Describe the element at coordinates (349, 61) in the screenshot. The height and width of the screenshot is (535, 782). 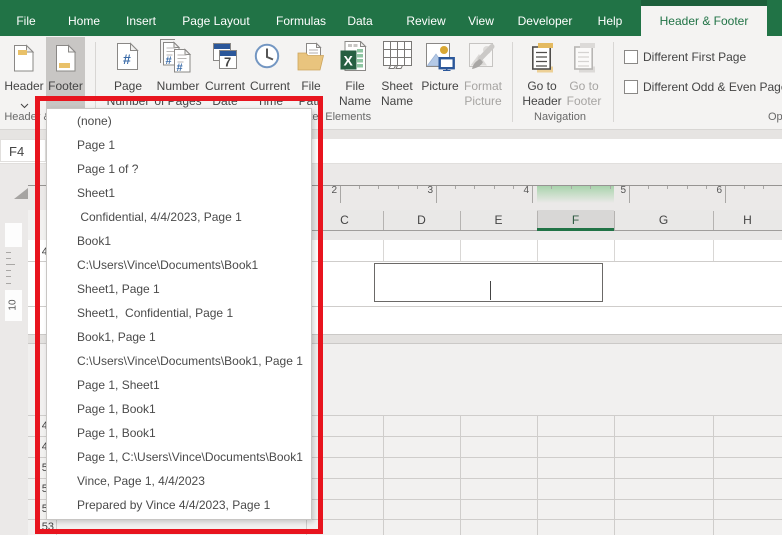
I see `svg-text: X` at that location.